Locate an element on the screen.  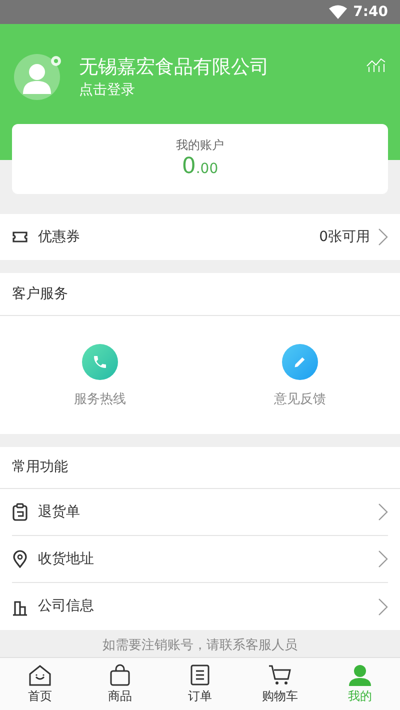
wifi-icon is located at coordinates (338, 12).